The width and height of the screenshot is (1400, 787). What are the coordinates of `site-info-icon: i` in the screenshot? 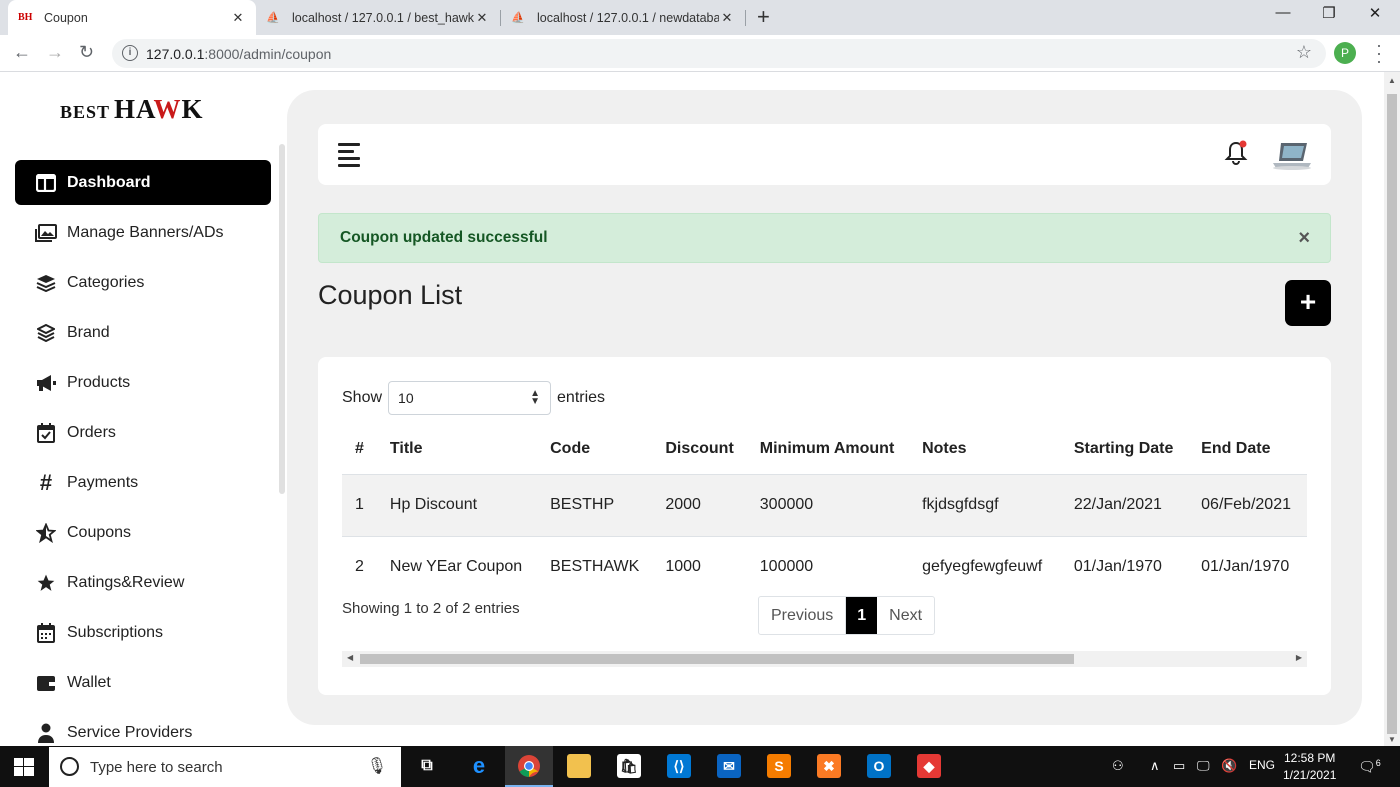 It's located at (130, 53).